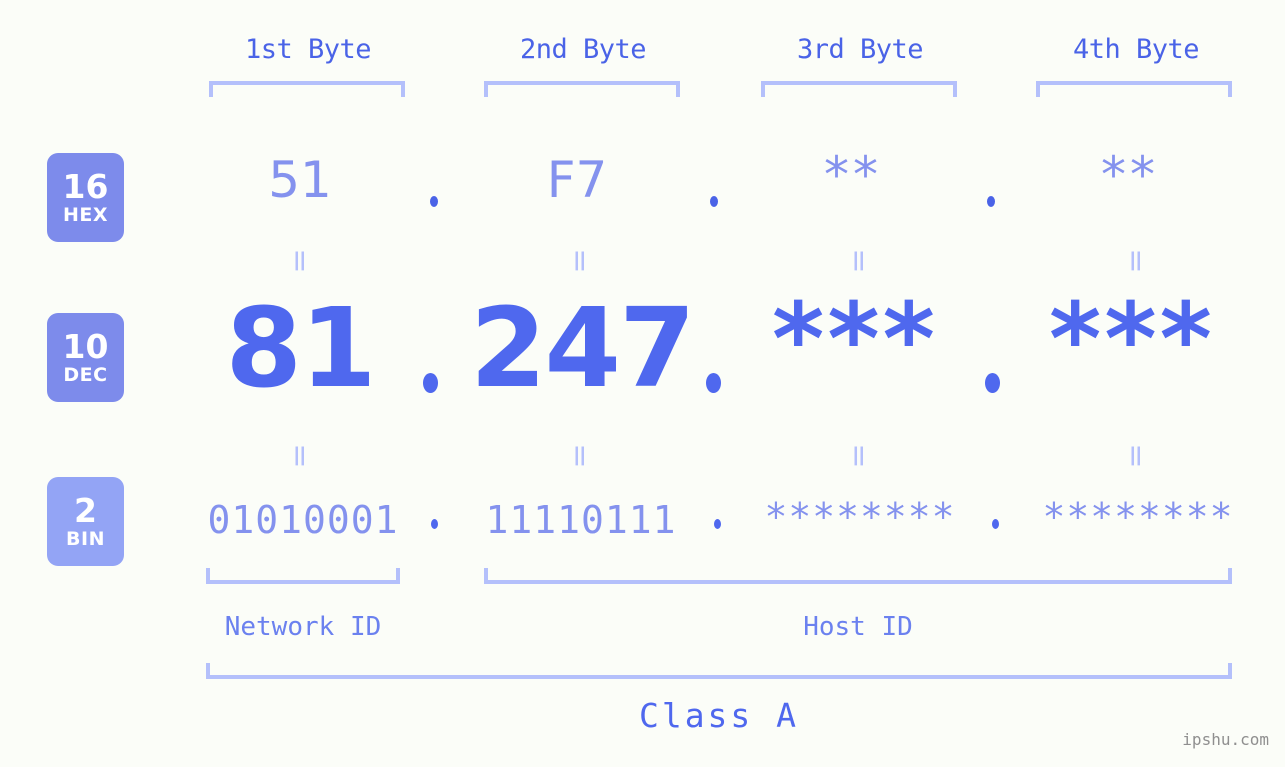  Describe the element at coordinates (858, 627) in the screenshot. I see `host-id-label: Host ID` at that location.